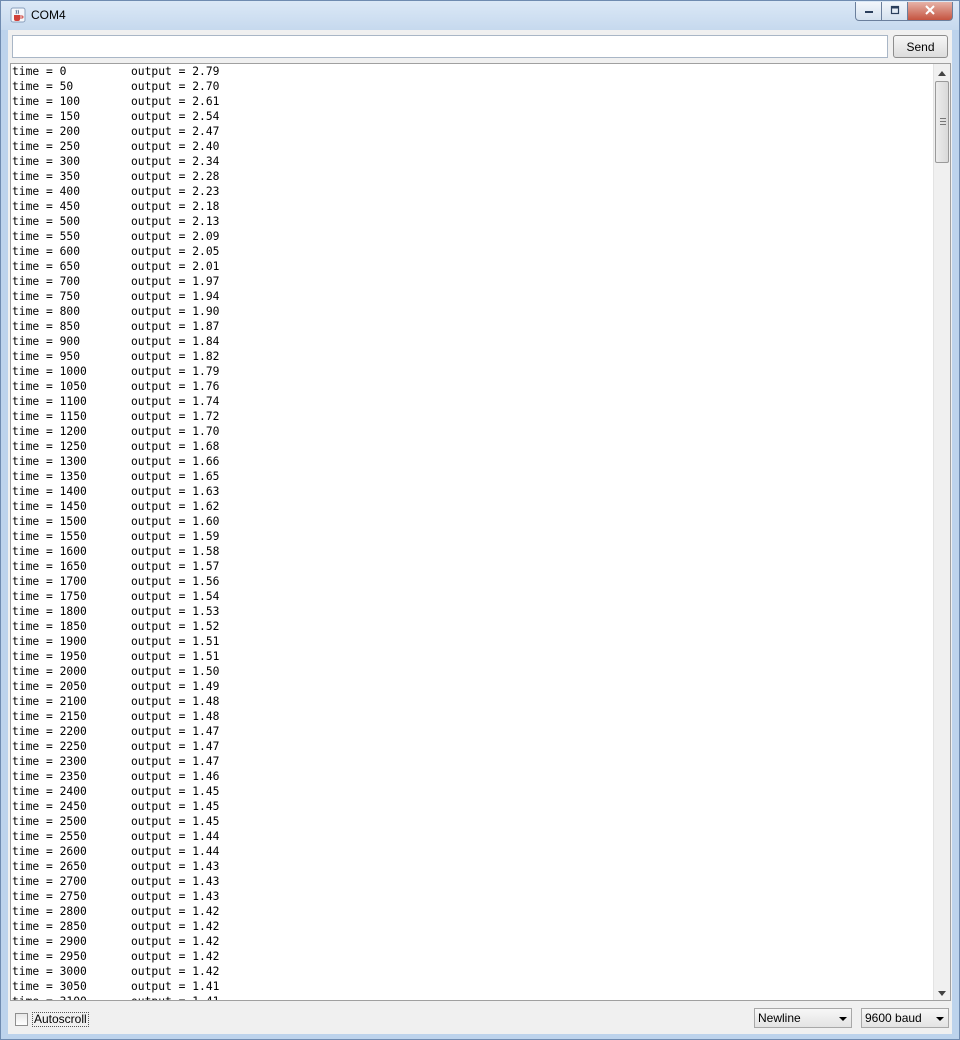 This screenshot has width=960, height=1040. I want to click on log-time: time = 950, so click(46, 356).